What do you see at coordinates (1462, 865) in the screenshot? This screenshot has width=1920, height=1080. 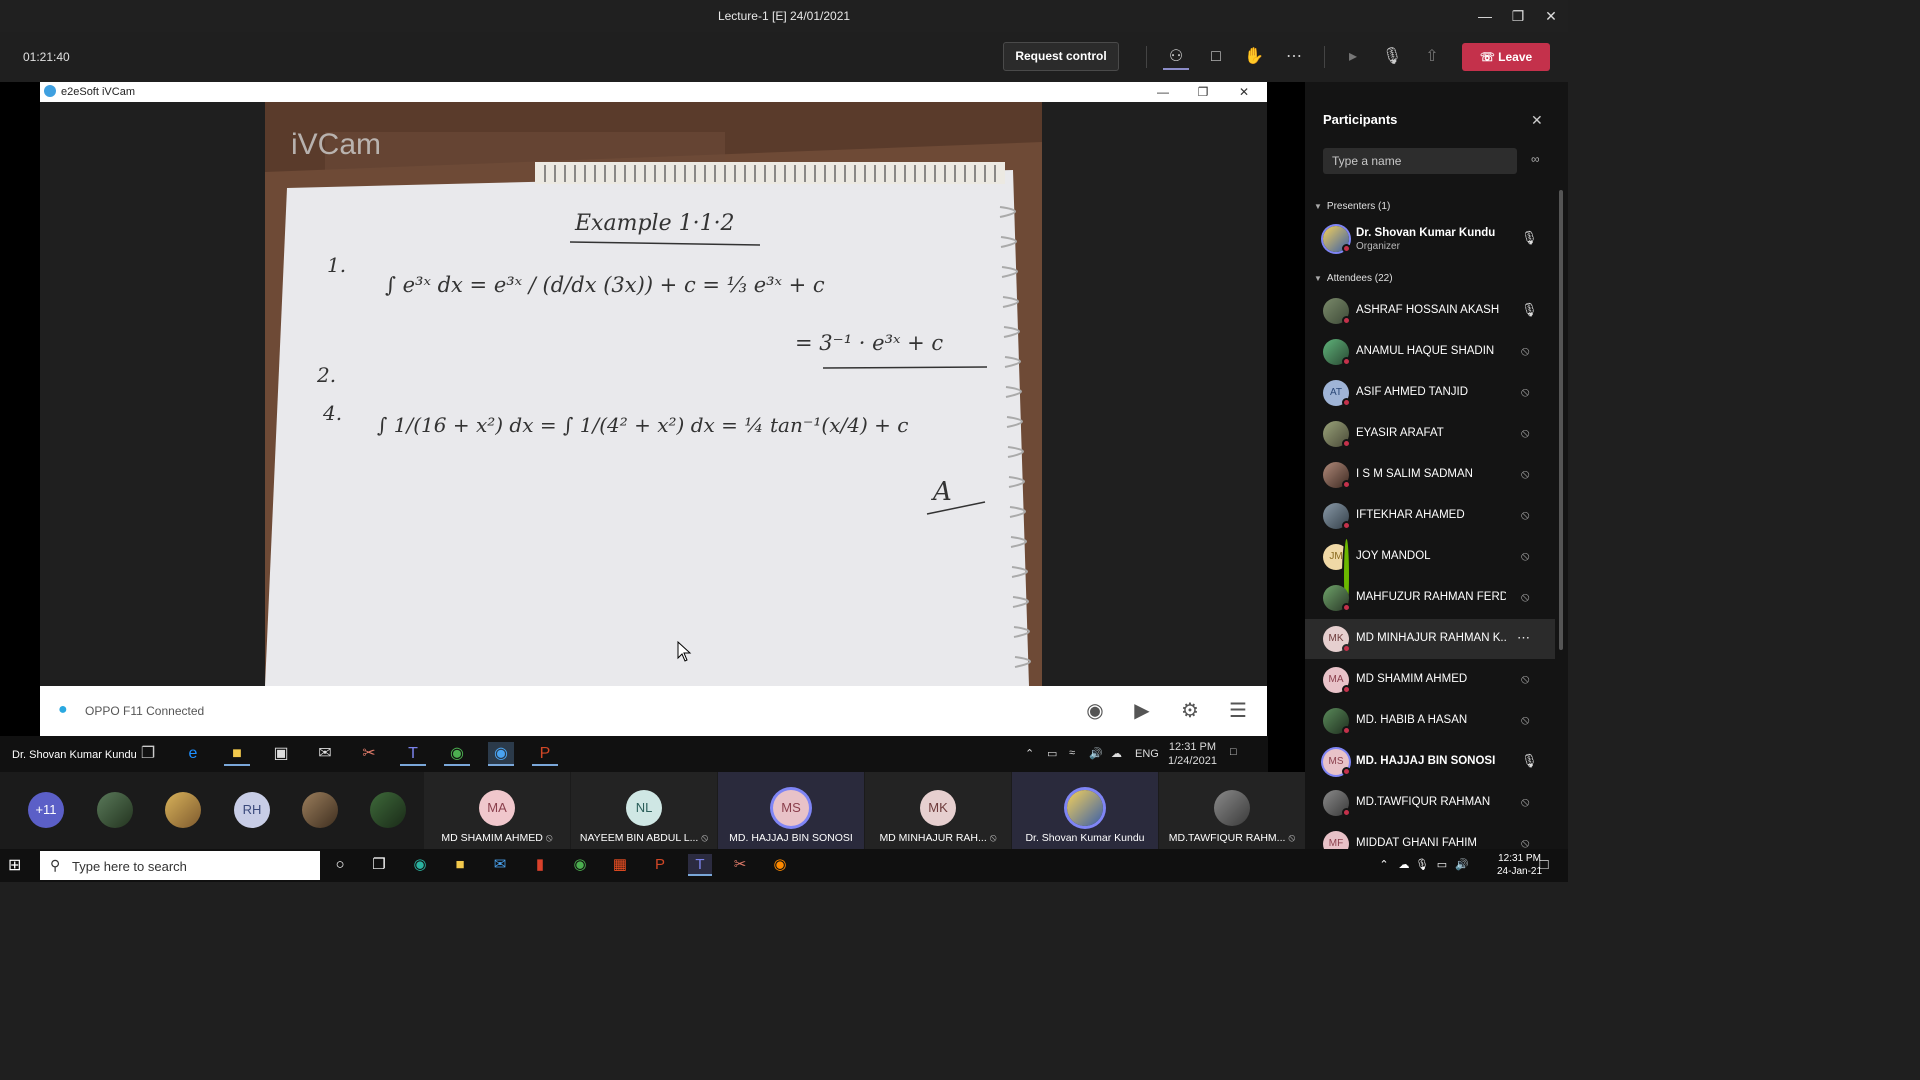 I see `volume-icon: 🔊` at bounding box center [1462, 865].